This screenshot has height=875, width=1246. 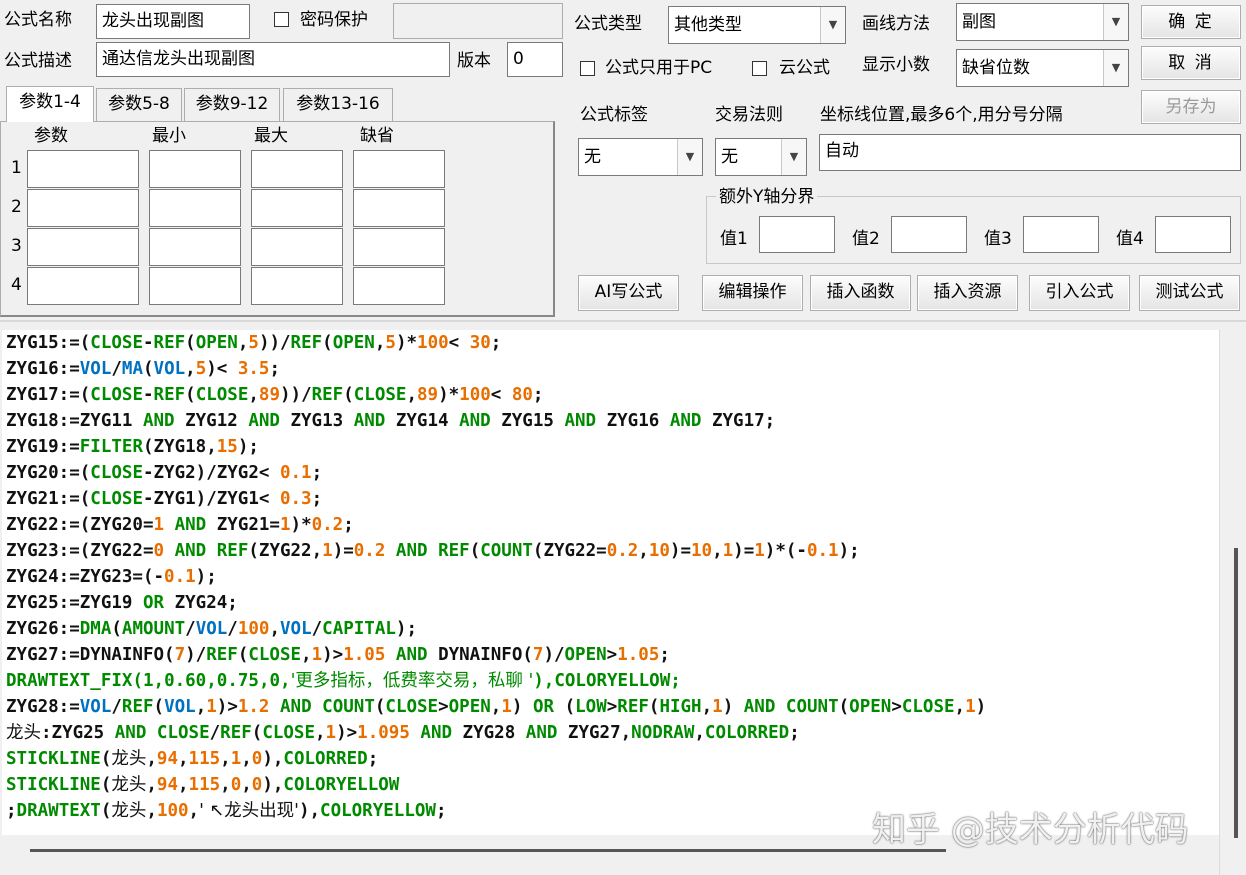 What do you see at coordinates (38, 61) in the screenshot?
I see `formula-desc-label: 公式描述` at bounding box center [38, 61].